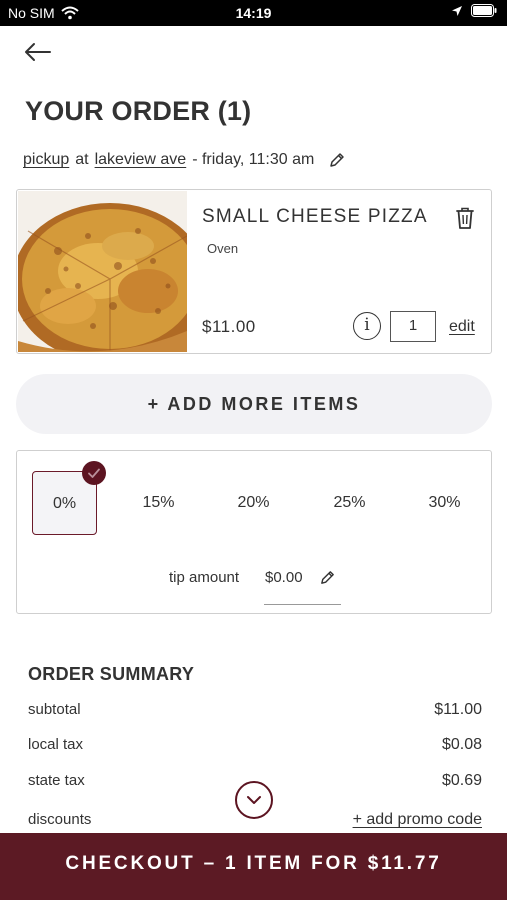  Describe the element at coordinates (417, 820) in the screenshot. I see `add-promo-code-link: + add promo code` at that location.